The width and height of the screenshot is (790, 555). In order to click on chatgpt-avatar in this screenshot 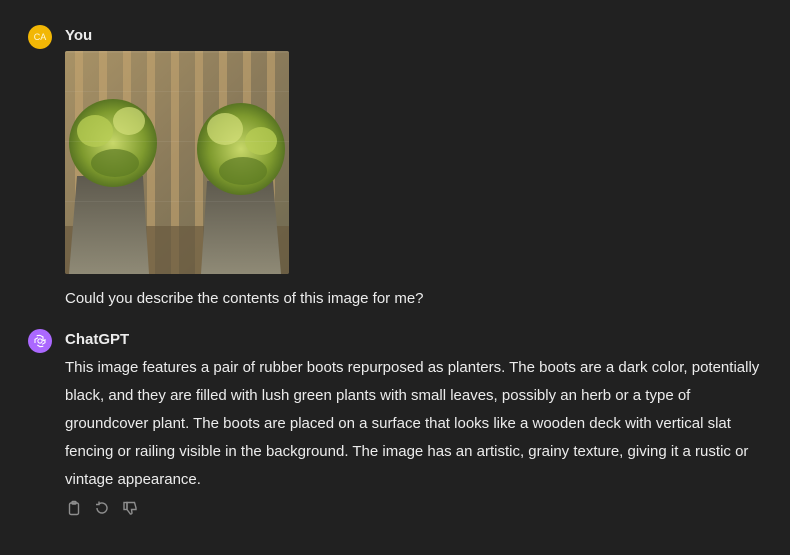, I will do `click(40, 341)`.